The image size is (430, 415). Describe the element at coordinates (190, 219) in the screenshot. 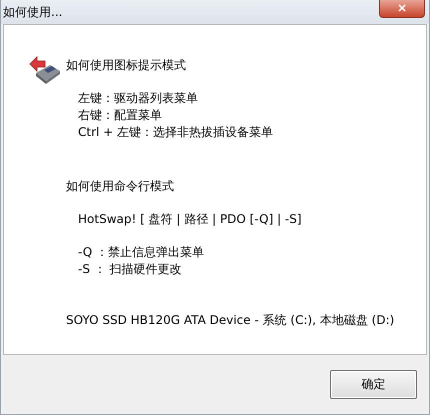

I see `instruction-line: HotSwap! [ 盘符 | 路径 | PDO [-Q] | -S]` at that location.